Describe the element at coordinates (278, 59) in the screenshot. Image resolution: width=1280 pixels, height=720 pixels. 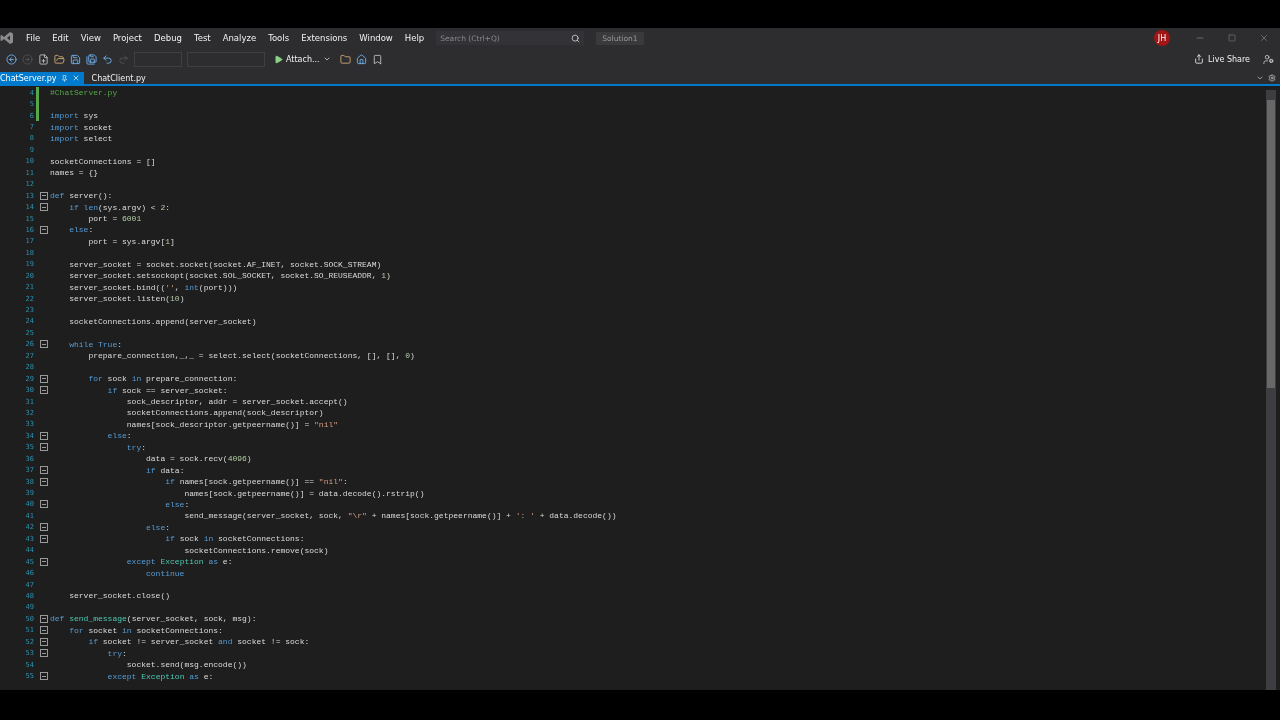
I see `play-icon` at that location.